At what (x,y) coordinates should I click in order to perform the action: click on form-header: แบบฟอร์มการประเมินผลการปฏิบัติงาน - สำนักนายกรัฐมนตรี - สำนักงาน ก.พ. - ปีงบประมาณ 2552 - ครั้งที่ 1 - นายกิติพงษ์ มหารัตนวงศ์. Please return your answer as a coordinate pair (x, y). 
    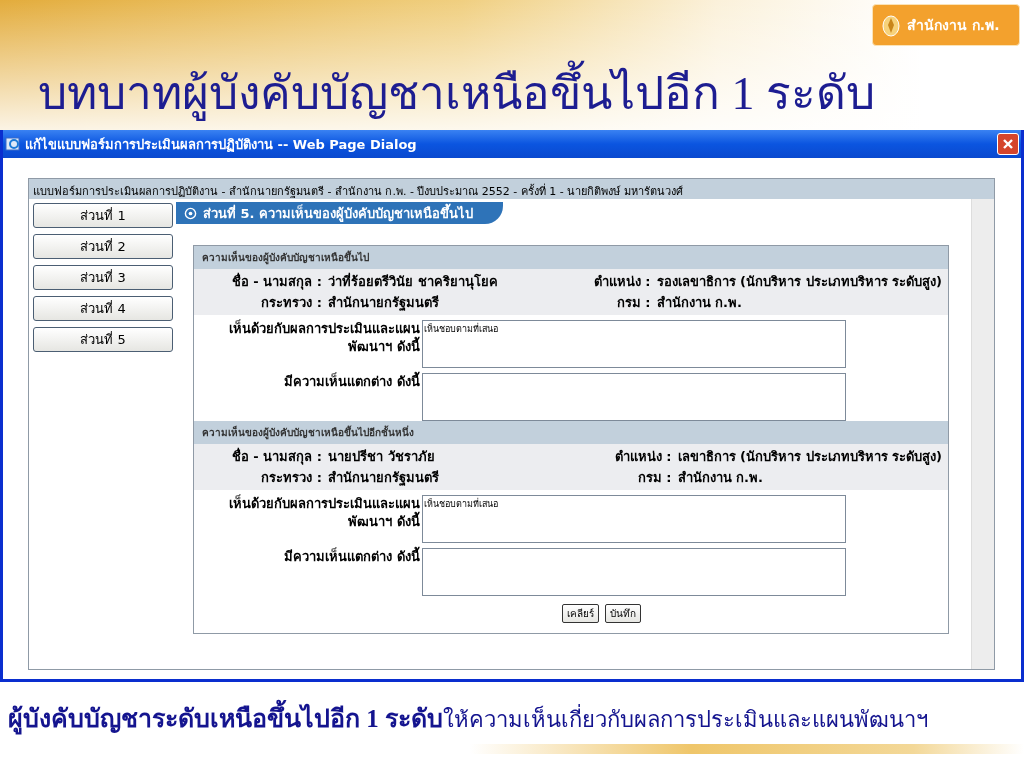
    Looking at the image, I should click on (511, 189).